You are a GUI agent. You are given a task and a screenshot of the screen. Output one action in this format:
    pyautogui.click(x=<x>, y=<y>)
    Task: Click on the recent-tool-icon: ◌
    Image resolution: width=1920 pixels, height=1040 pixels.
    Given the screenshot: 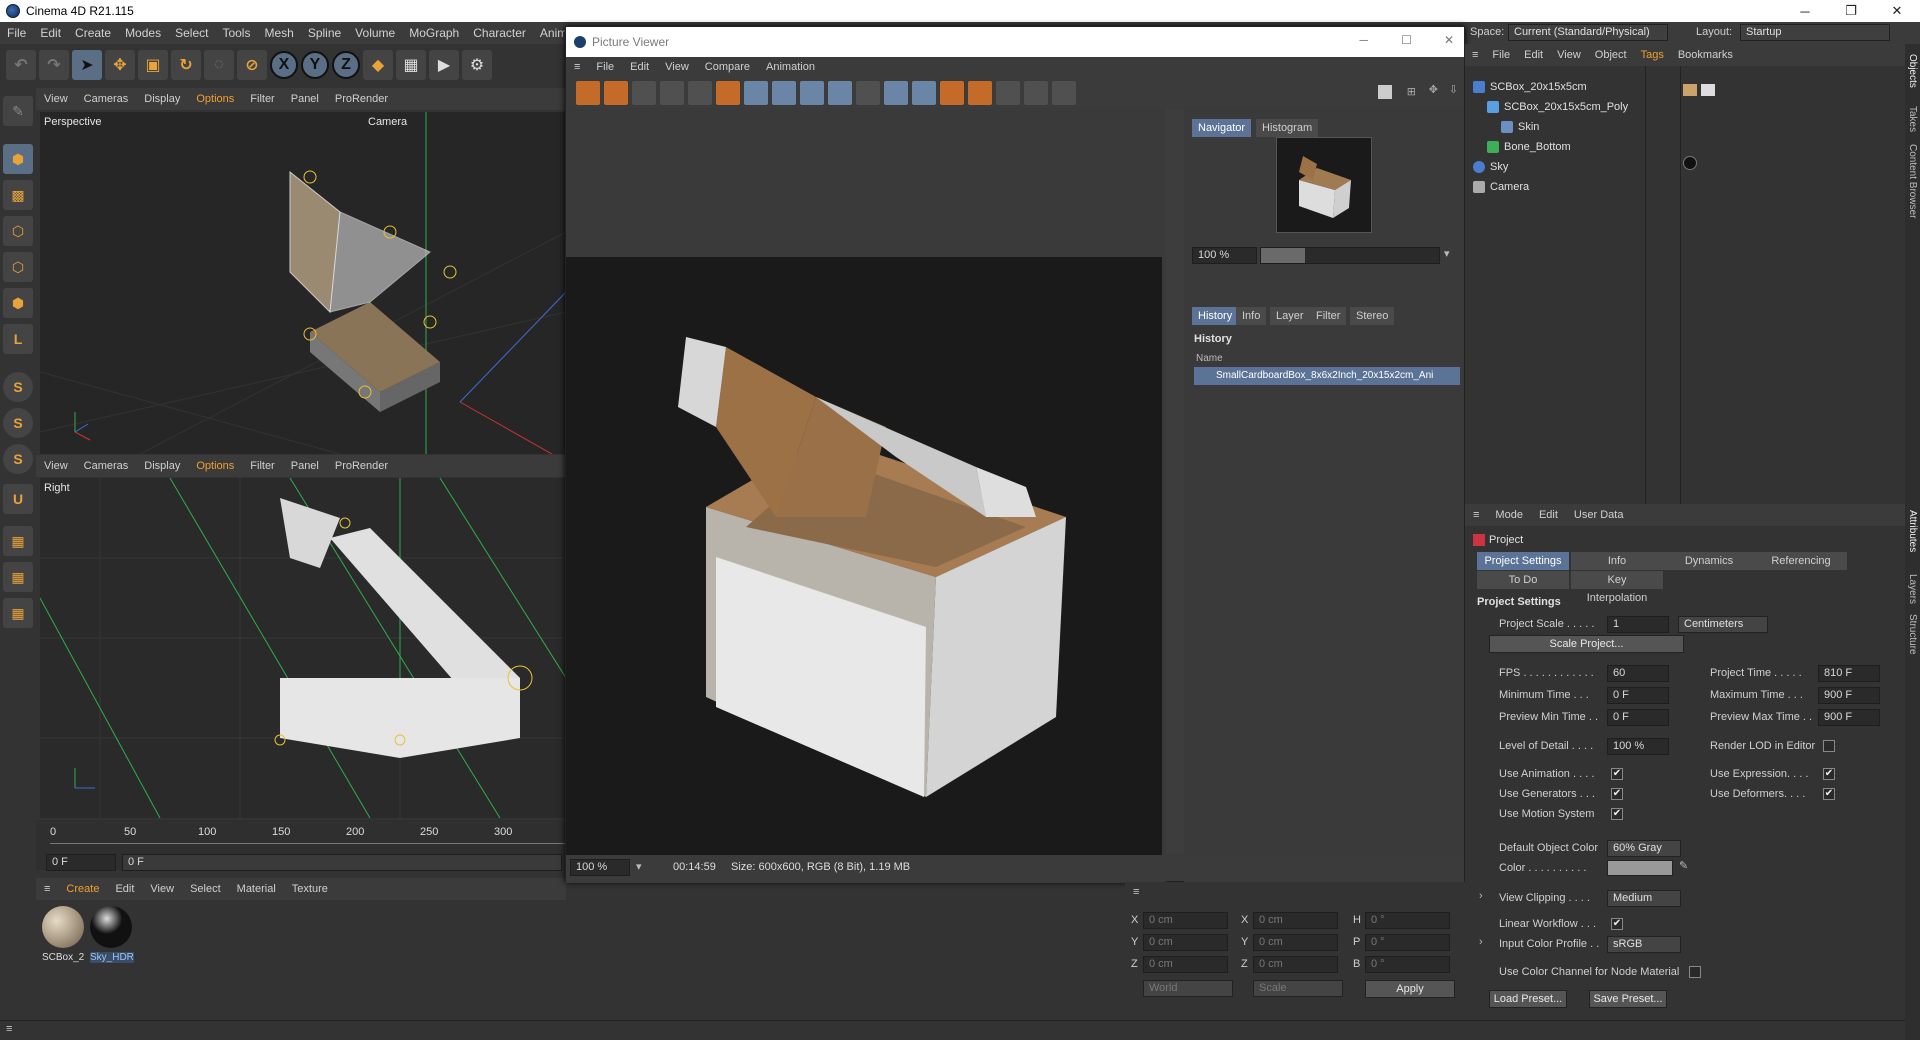 What is the action you would take?
    pyautogui.click(x=219, y=65)
    